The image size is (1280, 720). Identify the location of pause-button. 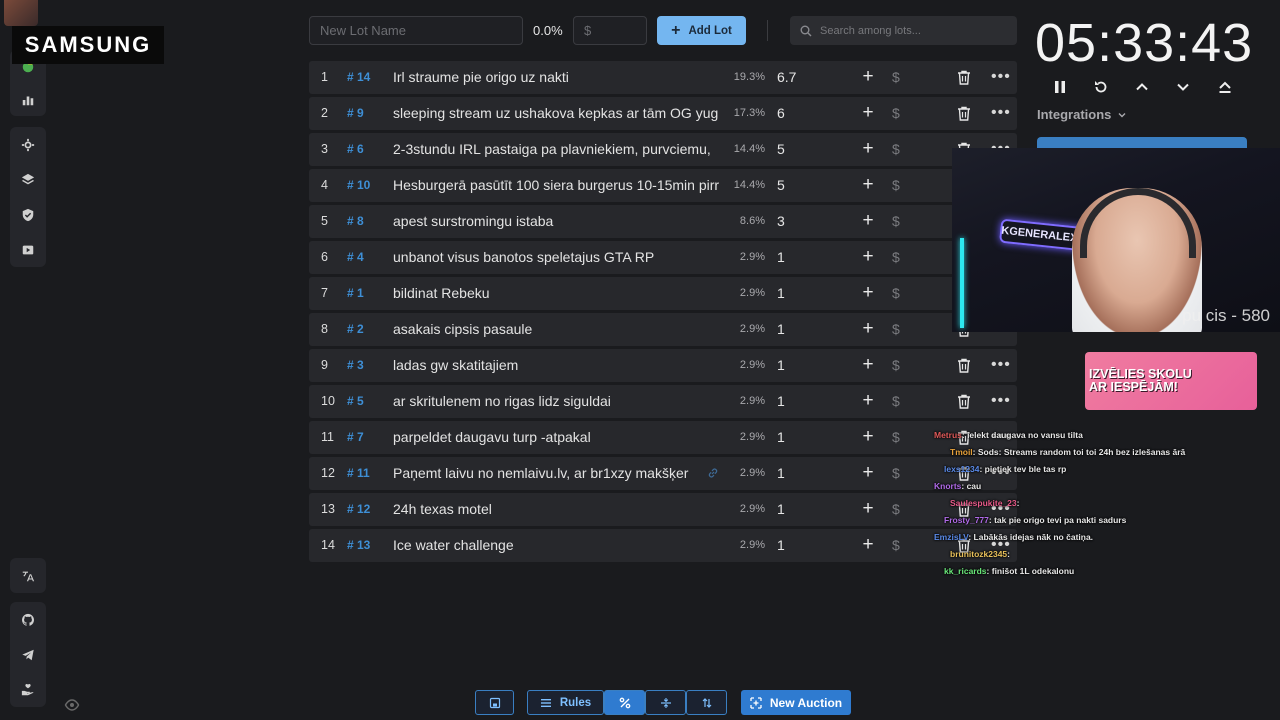
(1060, 87).